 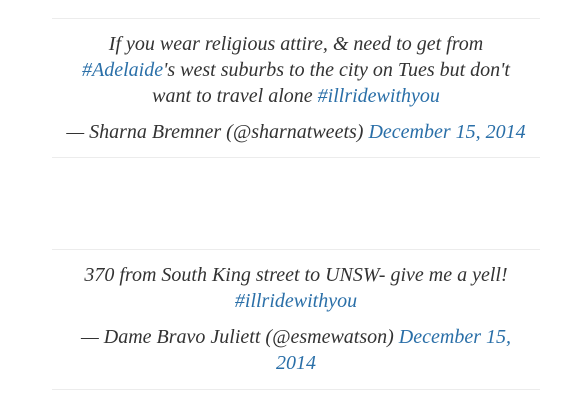 I want to click on hashtag-link: #Adelaide, so click(x=122, y=70).